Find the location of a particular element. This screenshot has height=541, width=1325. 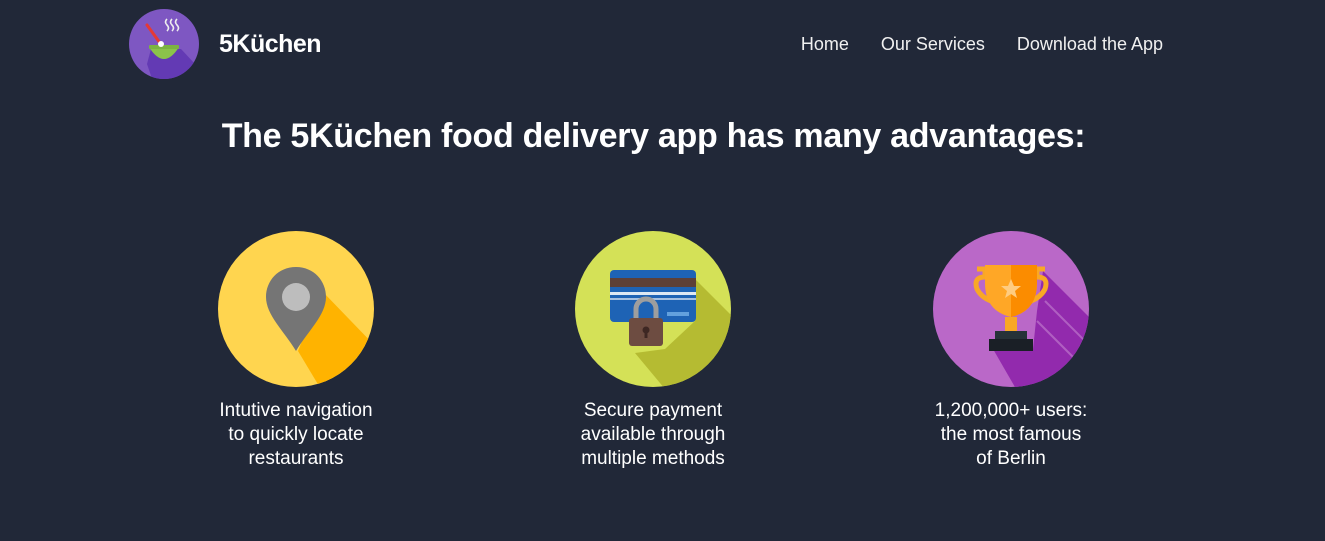

feature-line: the most famous is located at coordinates (1011, 434).